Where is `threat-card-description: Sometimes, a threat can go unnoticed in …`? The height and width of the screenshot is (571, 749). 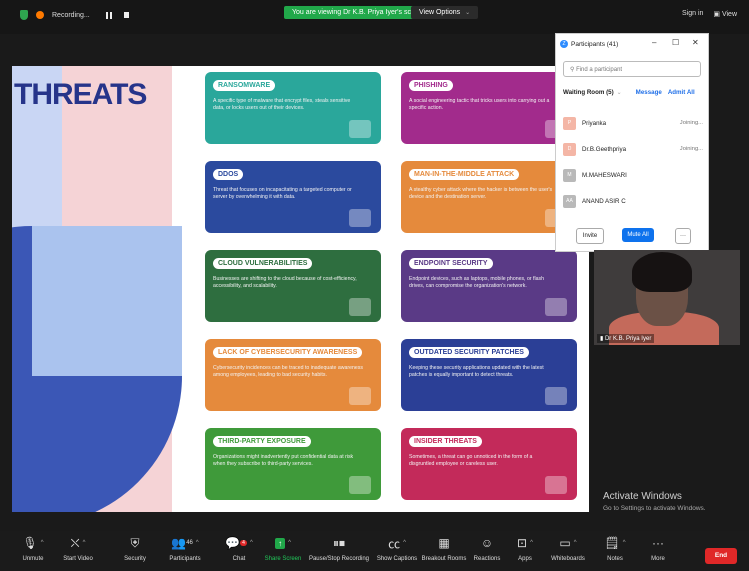
threat-card-description: Sometimes, a threat can go unnoticed in … is located at coordinates (471, 460).